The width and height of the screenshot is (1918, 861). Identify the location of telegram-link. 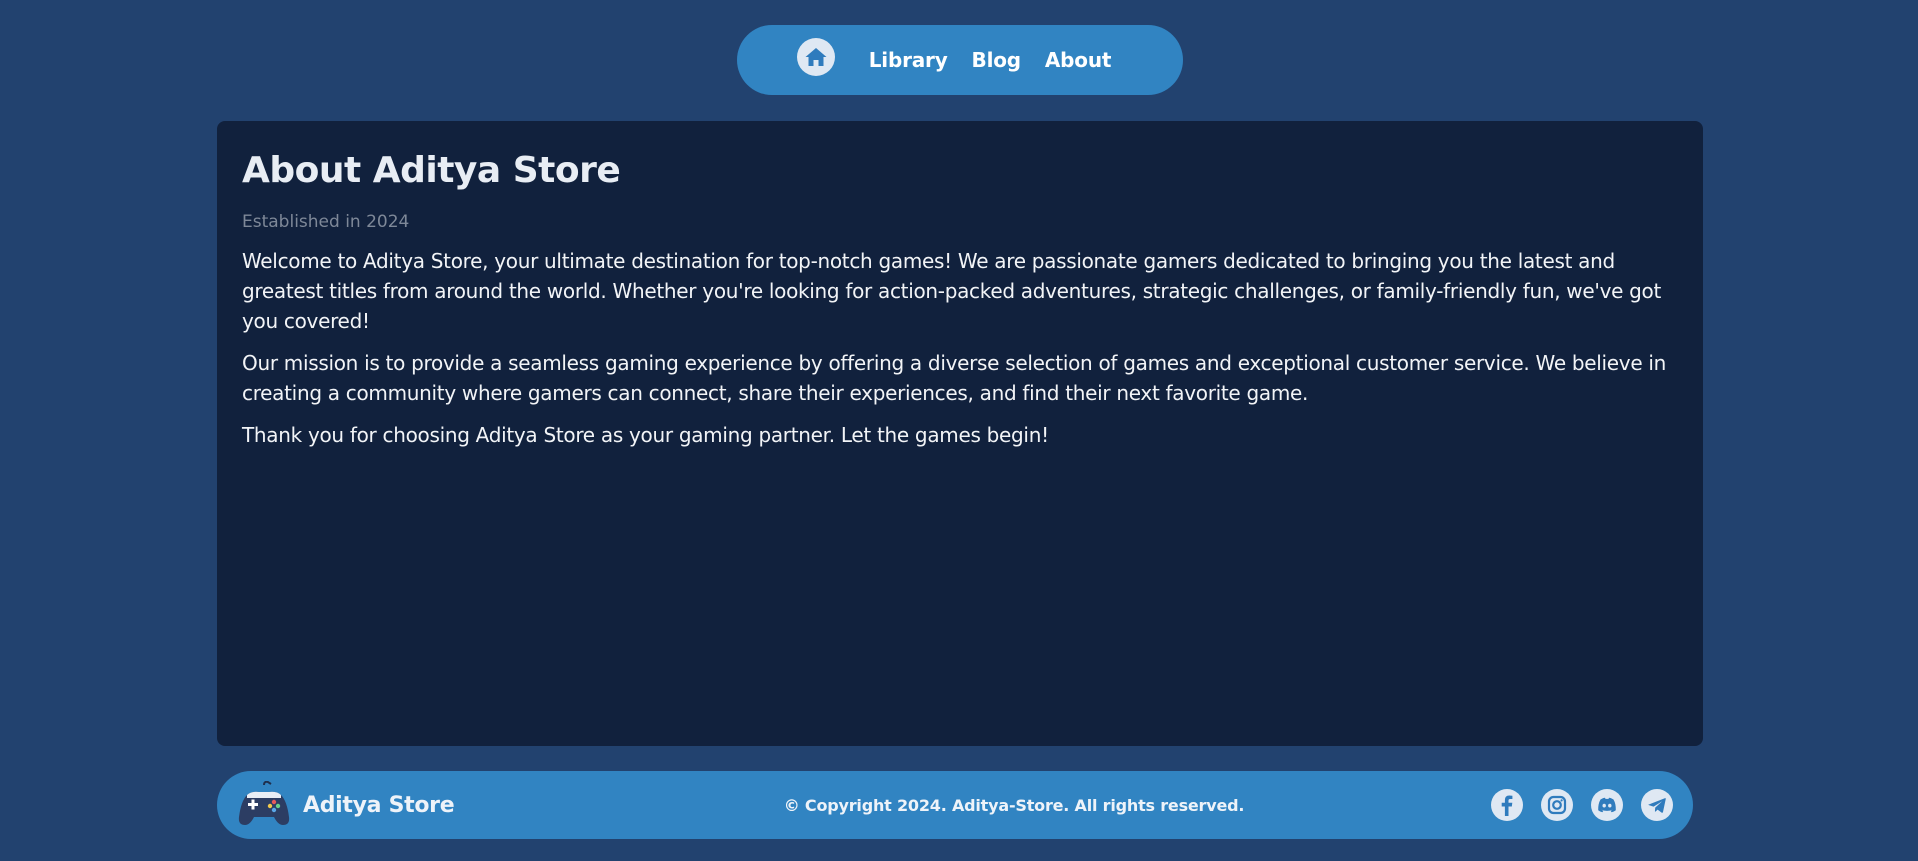
(1657, 805).